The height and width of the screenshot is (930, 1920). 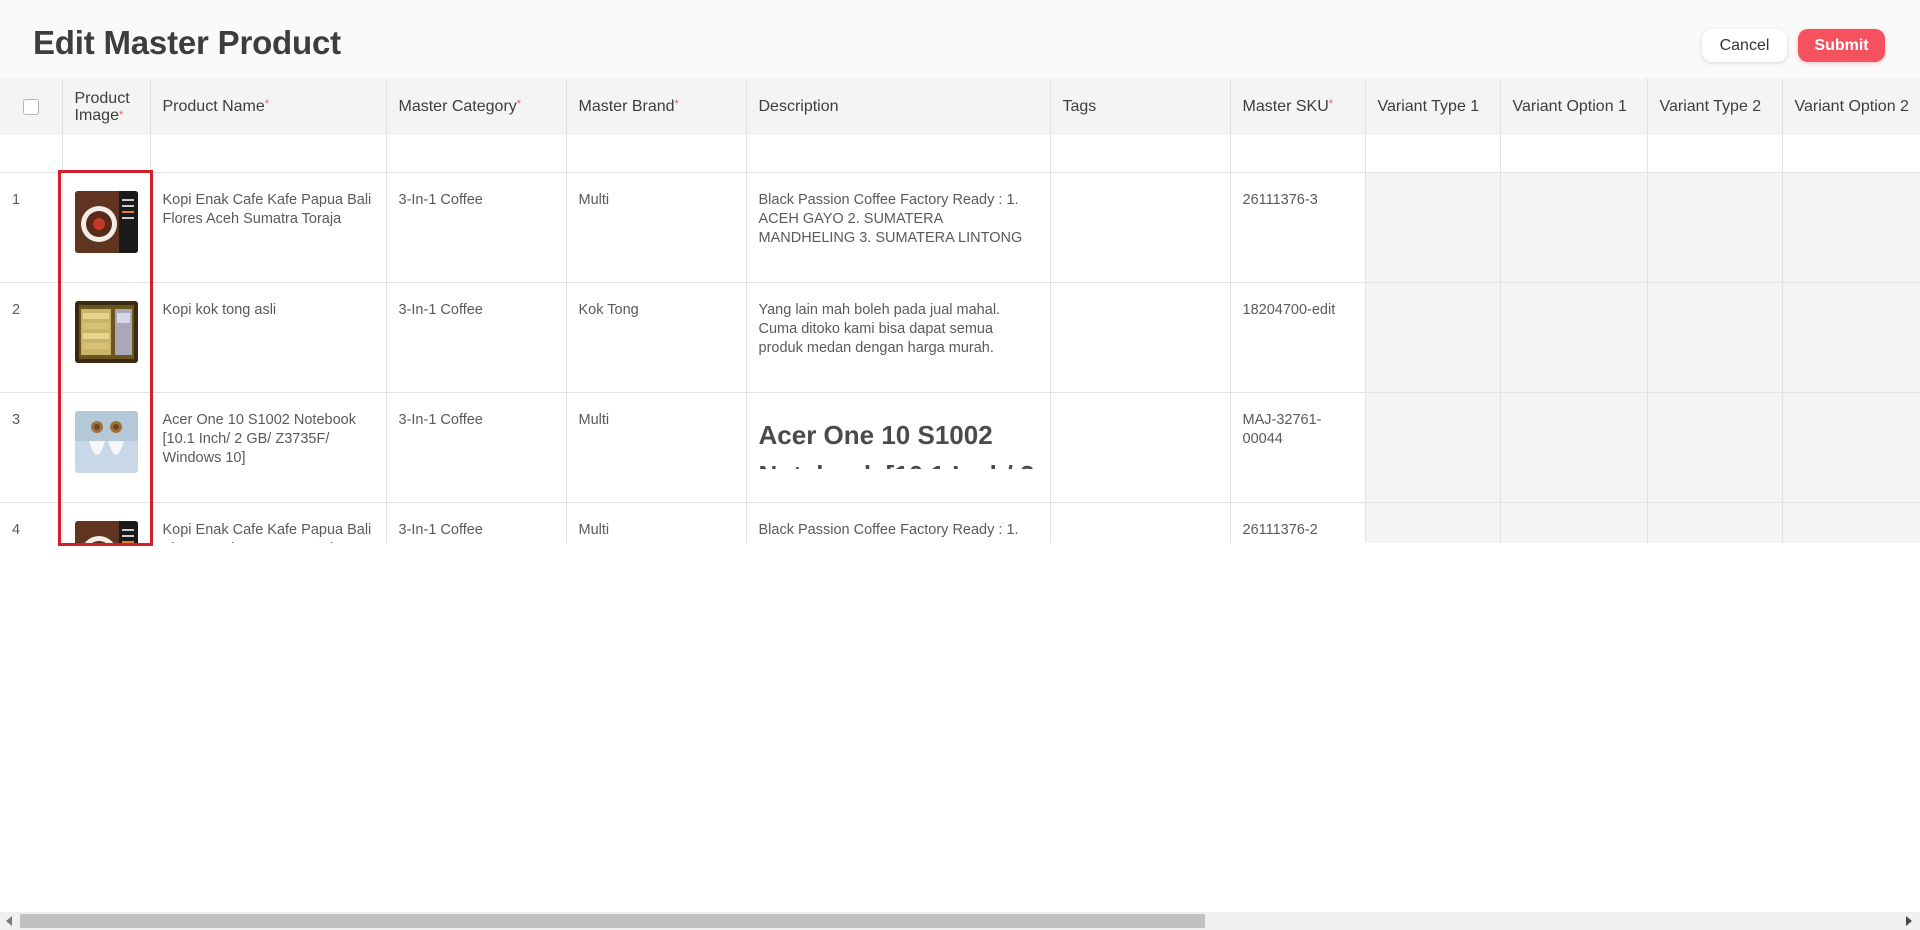 I want to click on header-description: Description, so click(x=898, y=106).